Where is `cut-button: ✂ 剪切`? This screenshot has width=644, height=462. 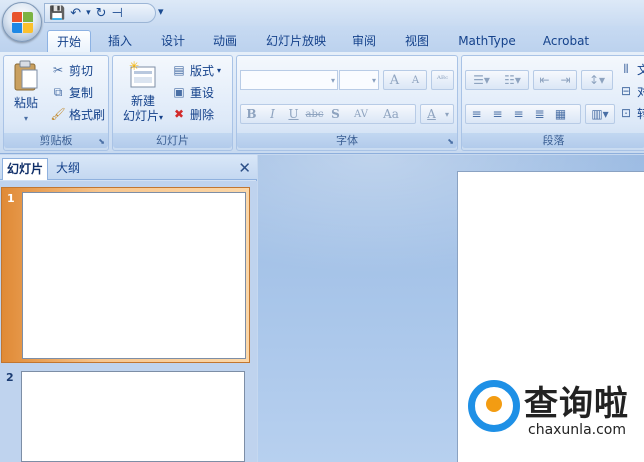
cut-button: ✂ 剪切 is located at coordinates (71, 70).